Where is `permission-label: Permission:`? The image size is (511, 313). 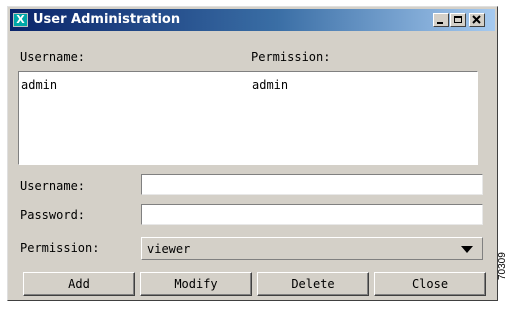 permission-label: Permission: is located at coordinates (60, 248).